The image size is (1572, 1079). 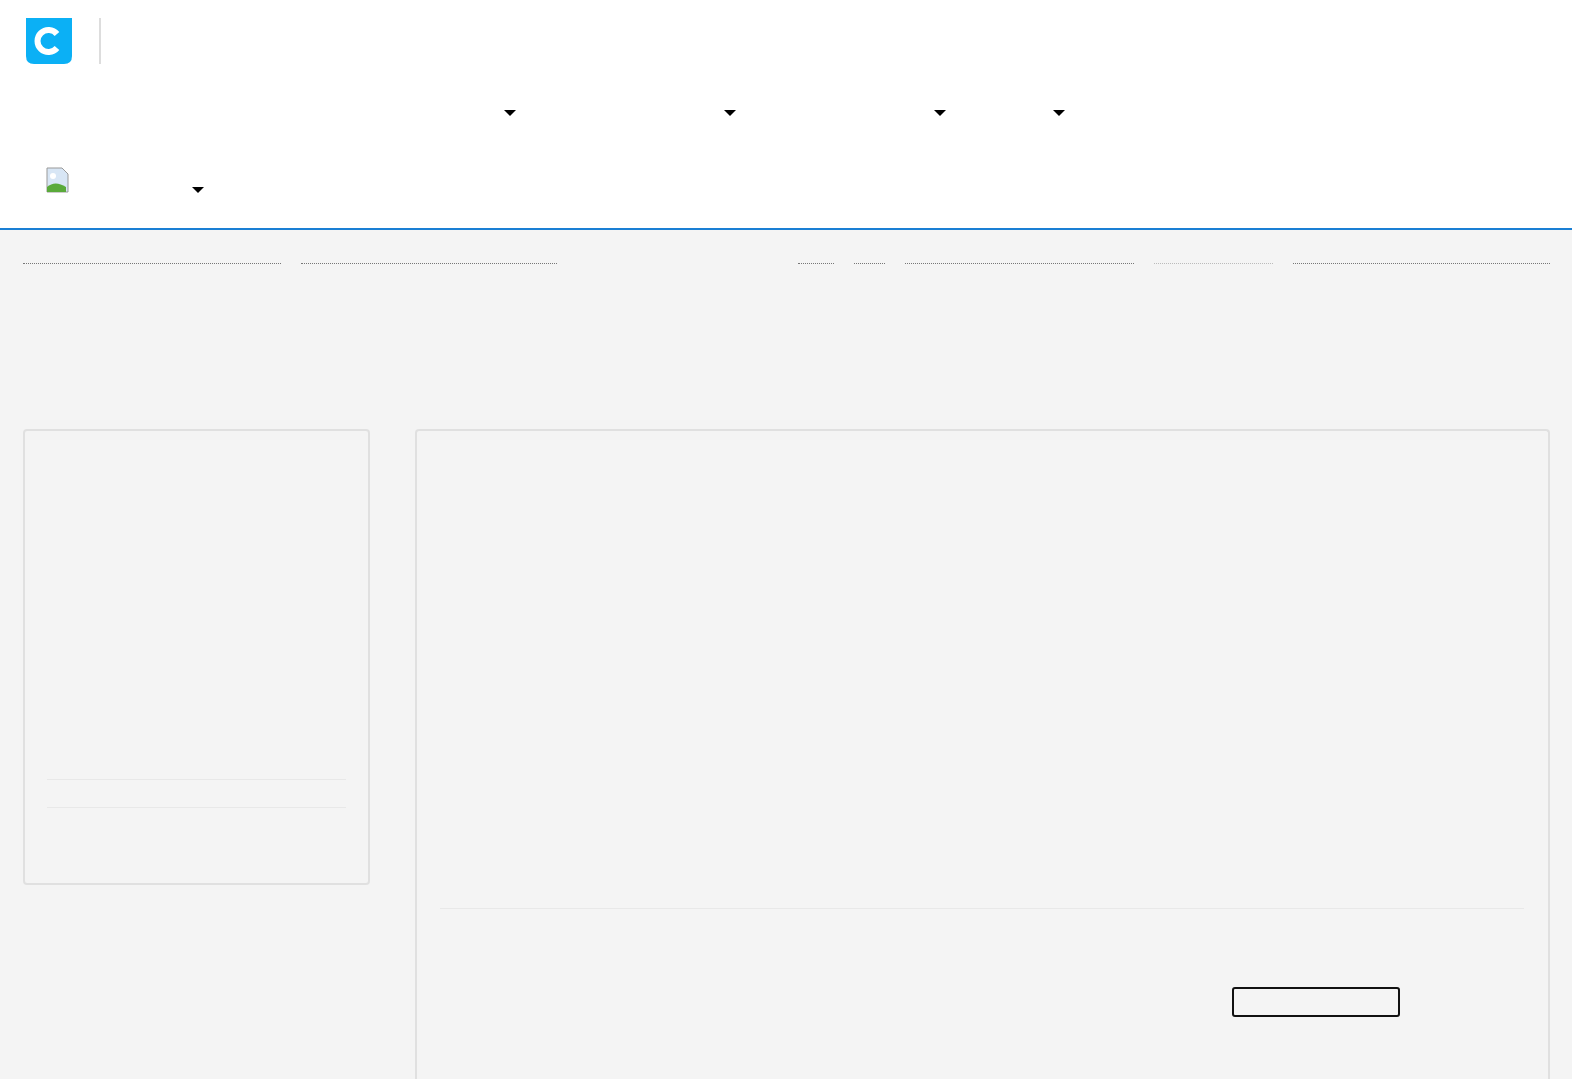 What do you see at coordinates (57, 180) in the screenshot?
I see `broken-image-icon` at bounding box center [57, 180].